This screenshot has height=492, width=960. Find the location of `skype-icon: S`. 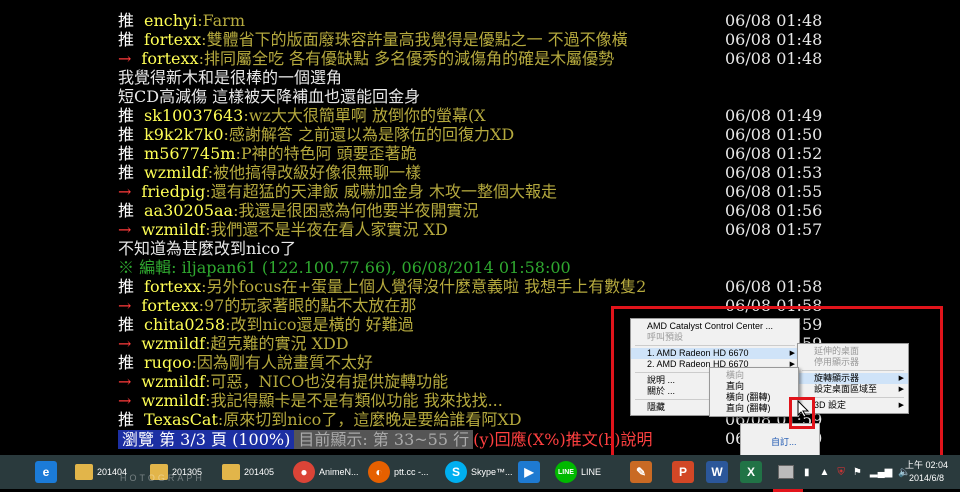

skype-icon: S is located at coordinates (456, 472).